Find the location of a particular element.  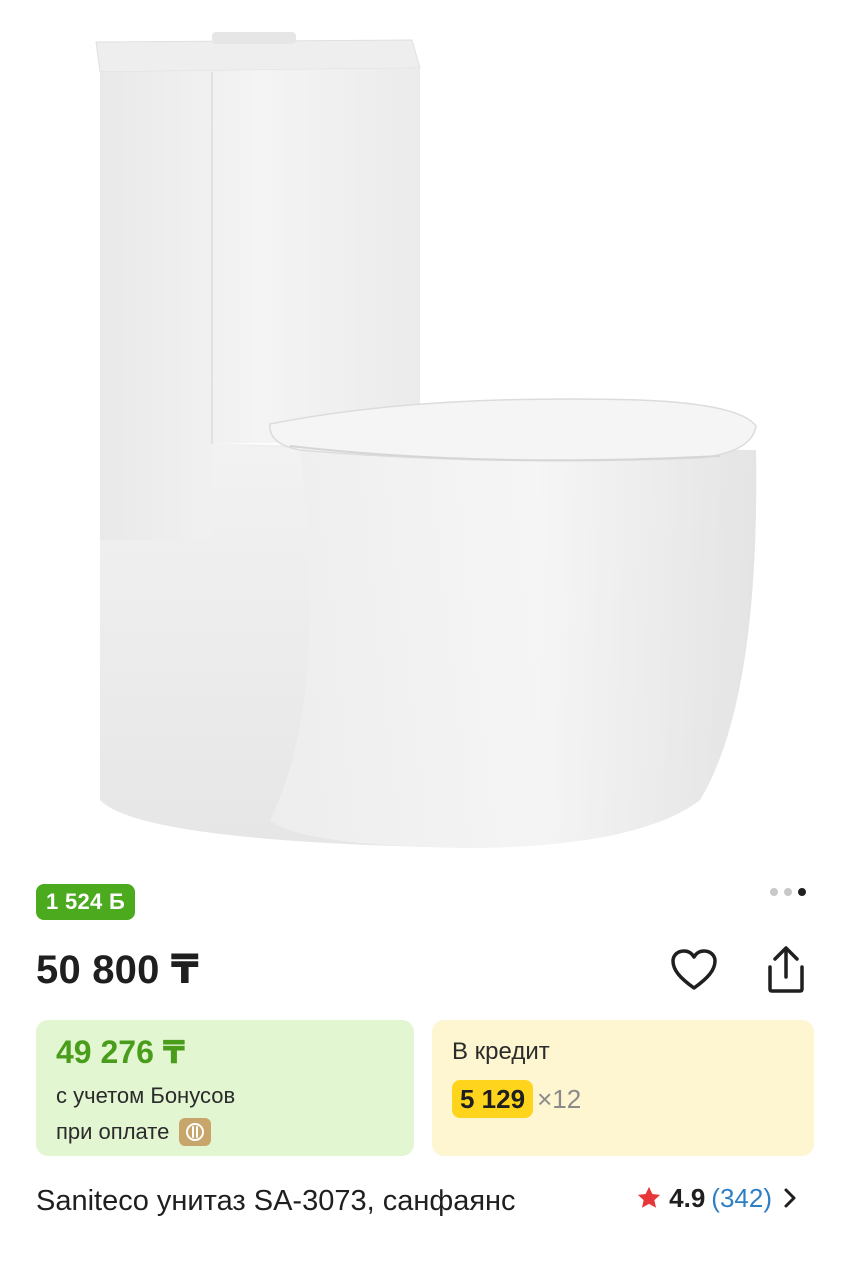

bonus-note-line1: с учетом Бонусов is located at coordinates (225, 1096).